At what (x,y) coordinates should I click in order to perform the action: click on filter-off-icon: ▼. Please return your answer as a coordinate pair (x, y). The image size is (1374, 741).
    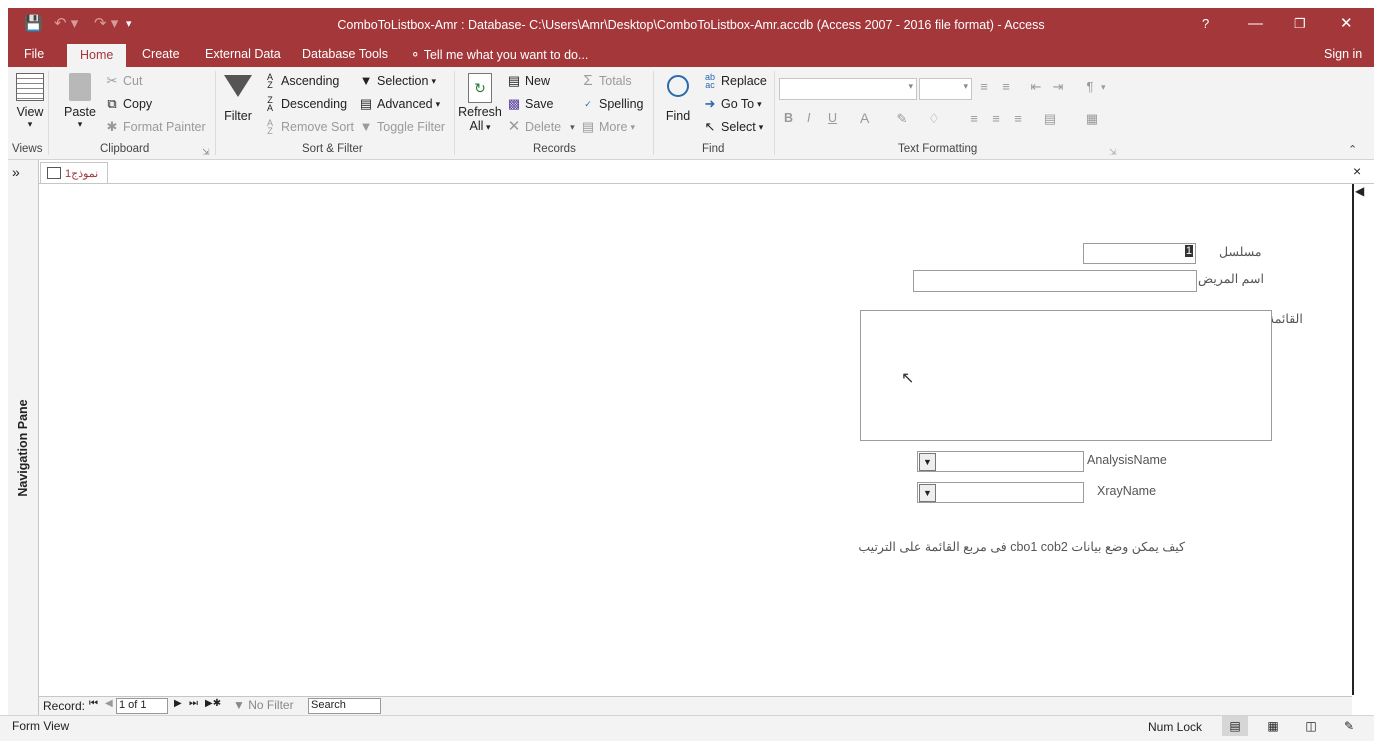
    Looking at the image, I should click on (239, 705).